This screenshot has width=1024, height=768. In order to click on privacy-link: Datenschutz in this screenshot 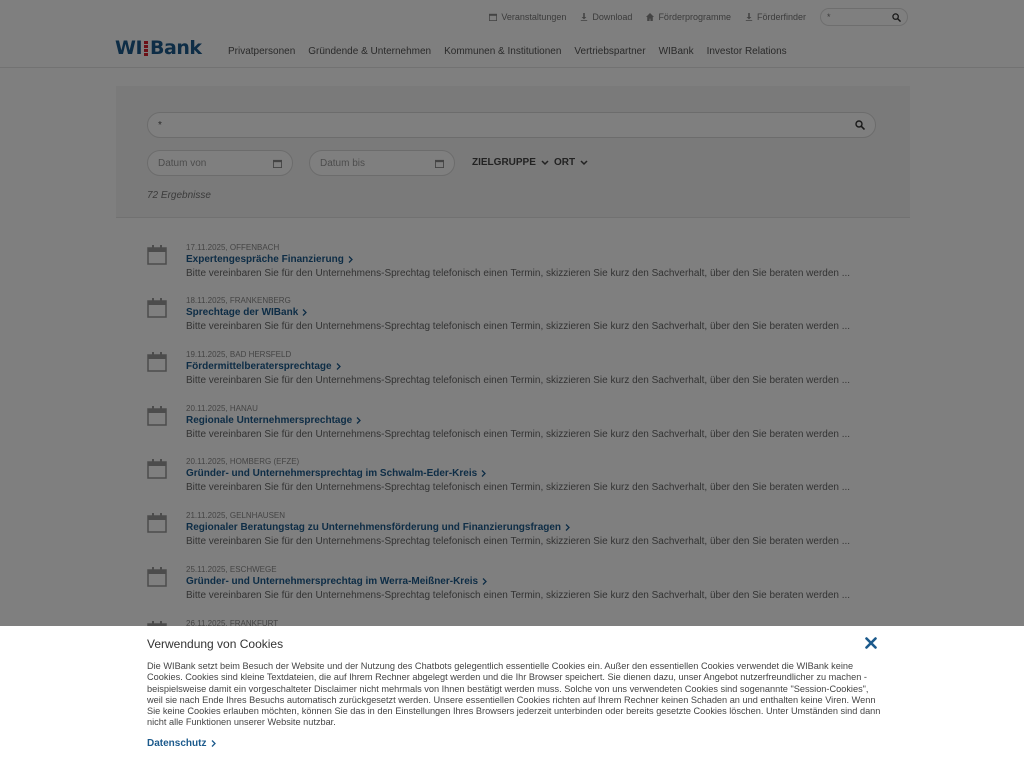, I will do `click(182, 743)`.